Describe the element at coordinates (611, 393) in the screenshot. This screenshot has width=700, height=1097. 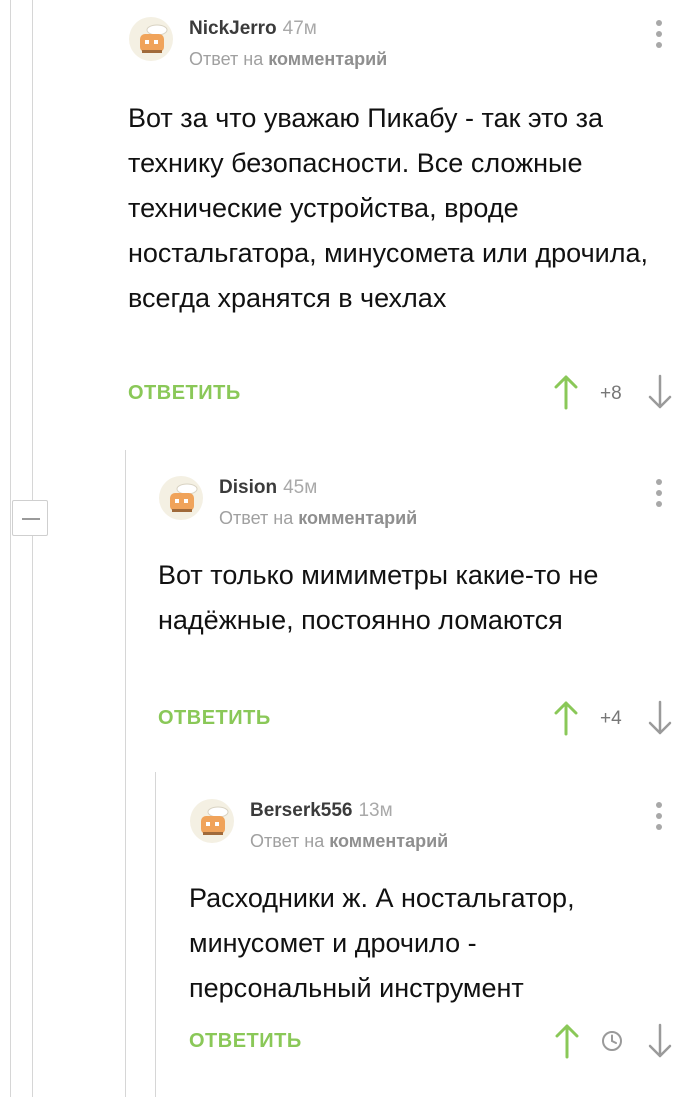
I see `rating-score: +8` at that location.